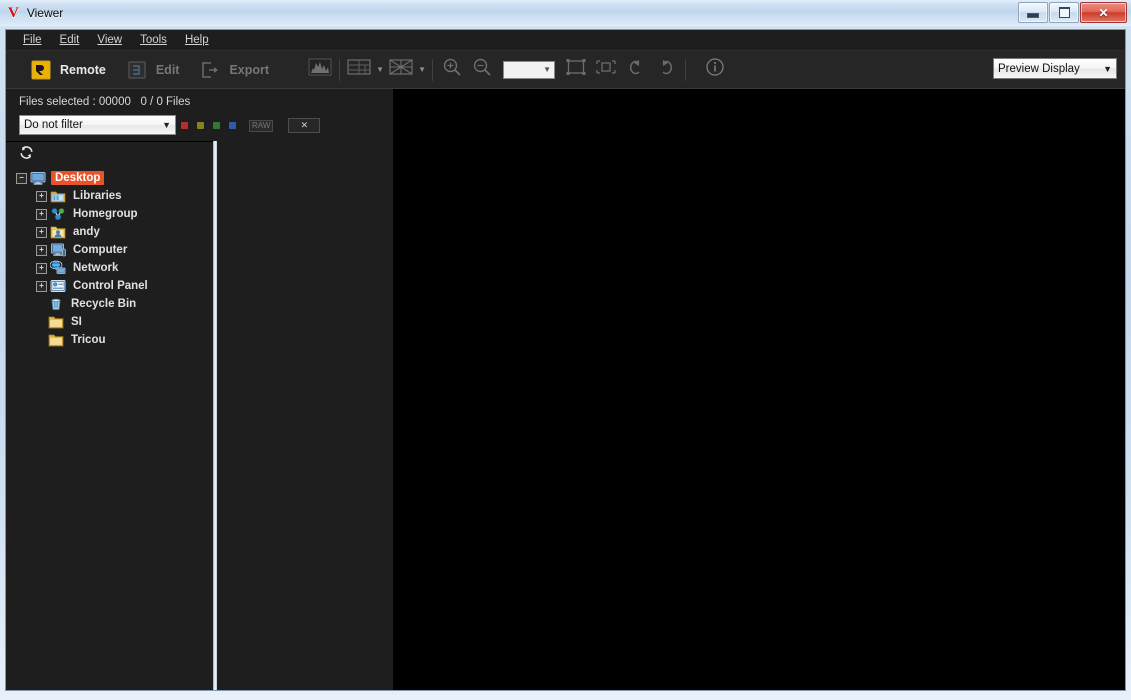 The width and height of the screenshot is (1131, 700). I want to click on tree-item-control-panel: + Control Panel, so click(109, 286).